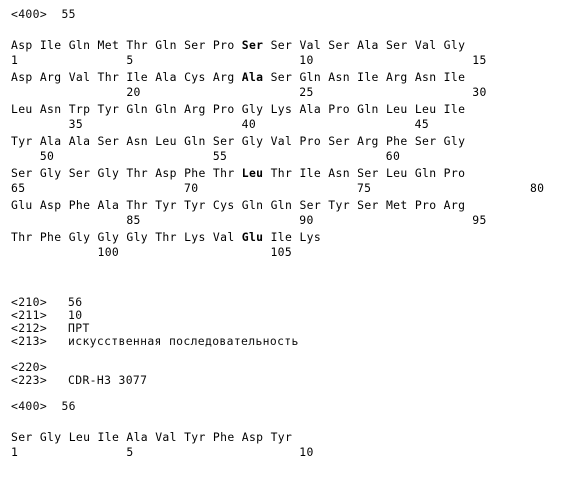  Describe the element at coordinates (79, 328) in the screenshot. I see `seq-56-tag-212-value: ПРТ` at that location.